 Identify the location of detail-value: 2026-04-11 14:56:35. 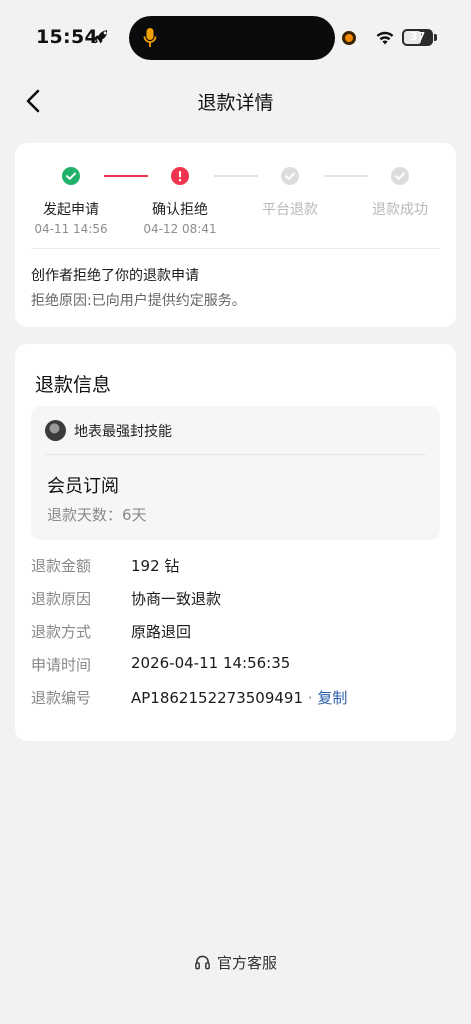
(211, 663).